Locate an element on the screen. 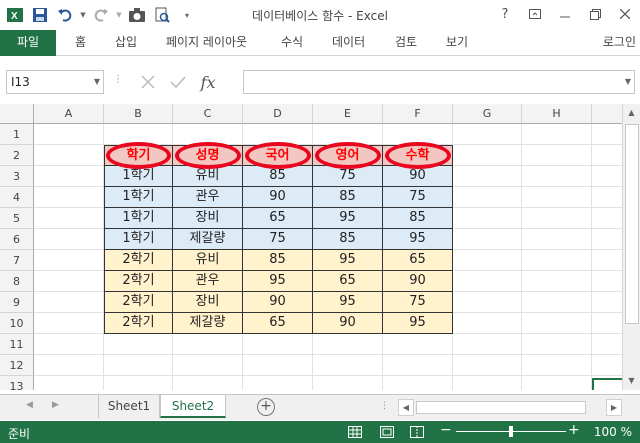 This screenshot has width=640, height=443. chevron-down-icon: ▼ is located at coordinates (97, 81).